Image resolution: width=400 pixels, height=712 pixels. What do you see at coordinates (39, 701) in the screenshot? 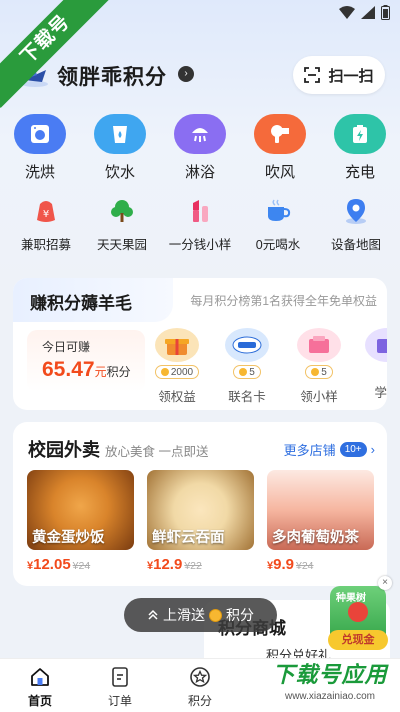
I see `tab-label: 首页` at bounding box center [39, 701].